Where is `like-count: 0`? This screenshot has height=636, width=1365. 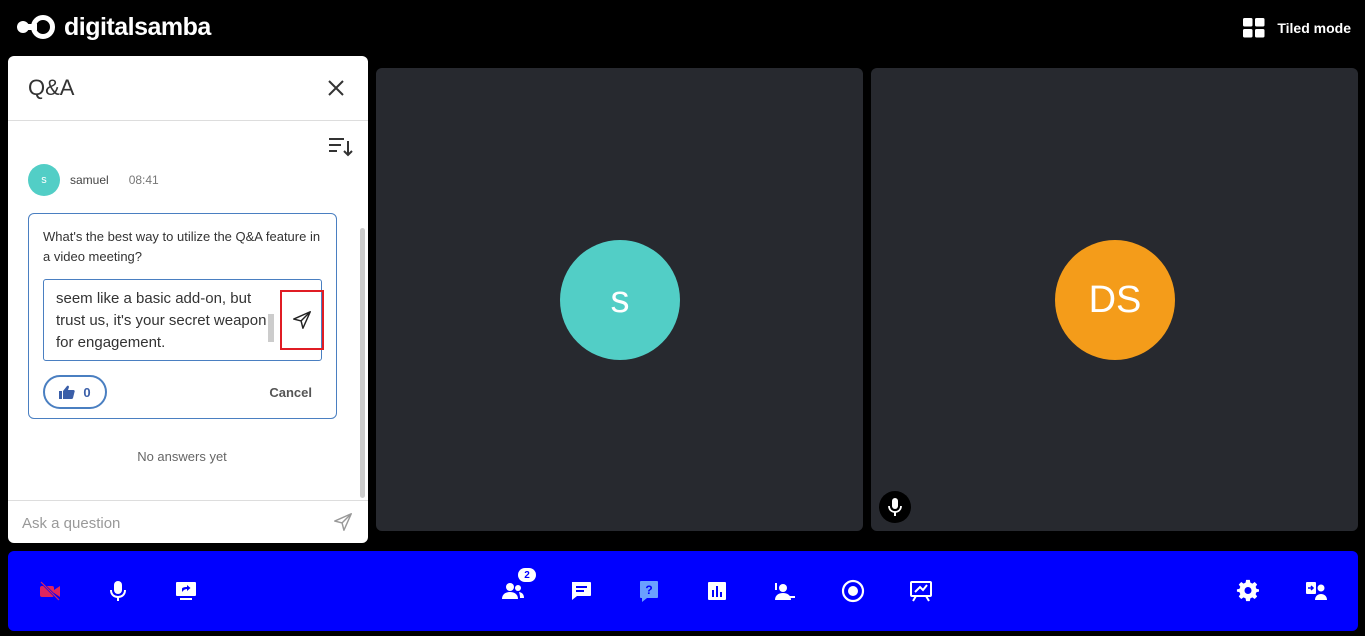
like-count: 0 is located at coordinates (87, 392).